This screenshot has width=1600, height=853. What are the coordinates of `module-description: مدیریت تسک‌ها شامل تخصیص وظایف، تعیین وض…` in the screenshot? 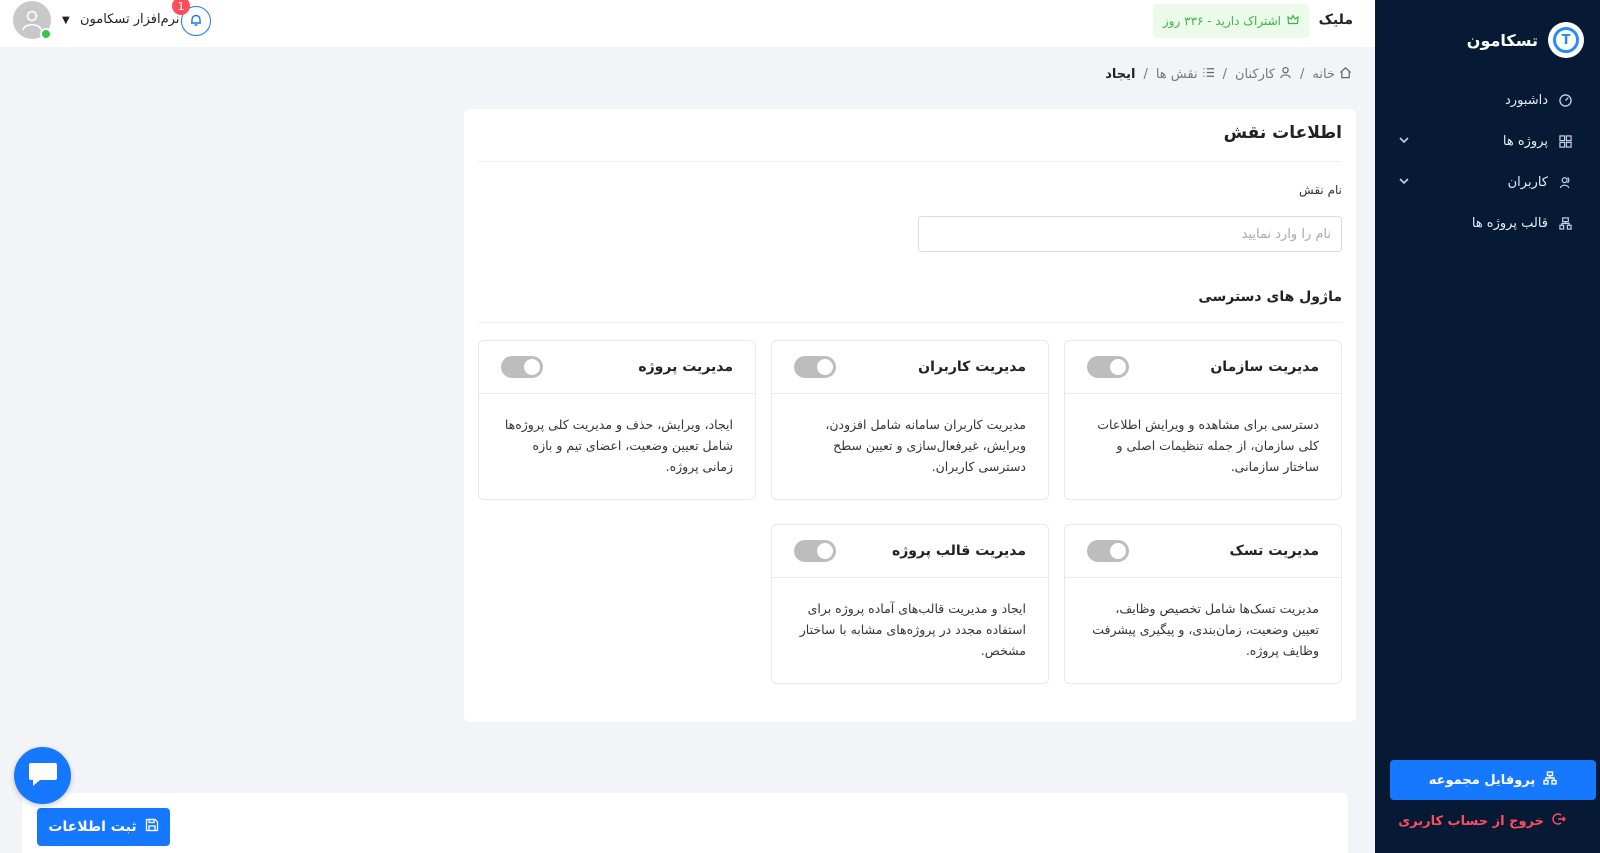 It's located at (1205, 629).